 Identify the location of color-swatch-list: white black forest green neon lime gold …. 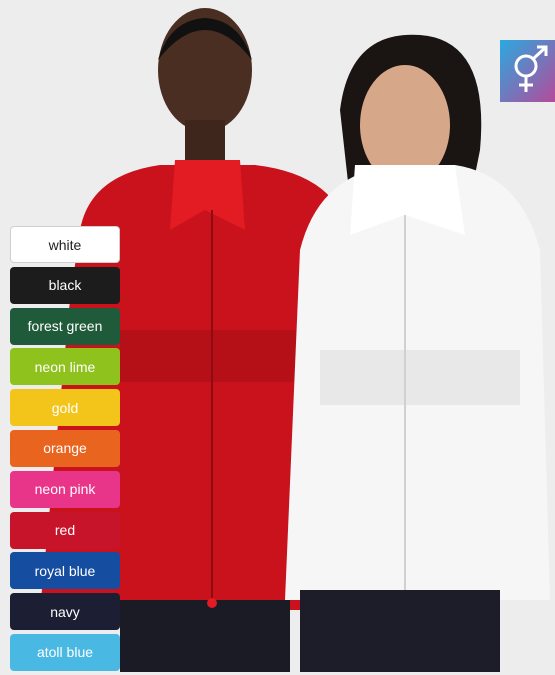
(65, 450).